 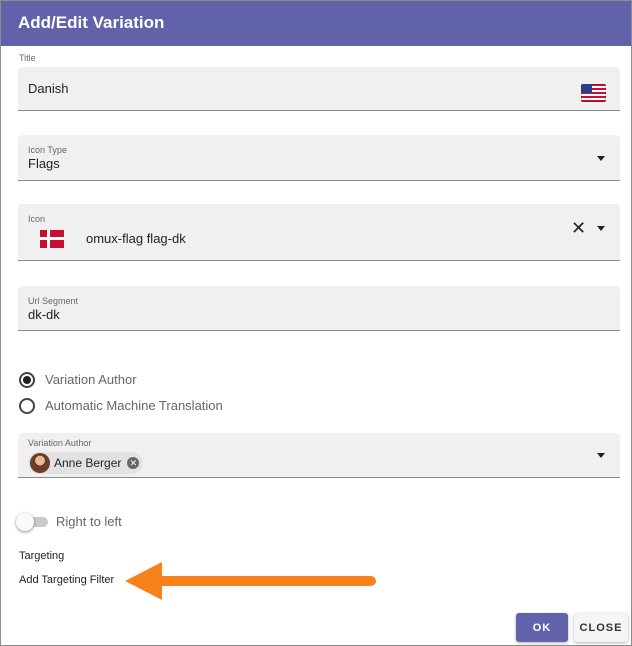 I want to click on annotation-arrow-icon, so click(x=250, y=581).